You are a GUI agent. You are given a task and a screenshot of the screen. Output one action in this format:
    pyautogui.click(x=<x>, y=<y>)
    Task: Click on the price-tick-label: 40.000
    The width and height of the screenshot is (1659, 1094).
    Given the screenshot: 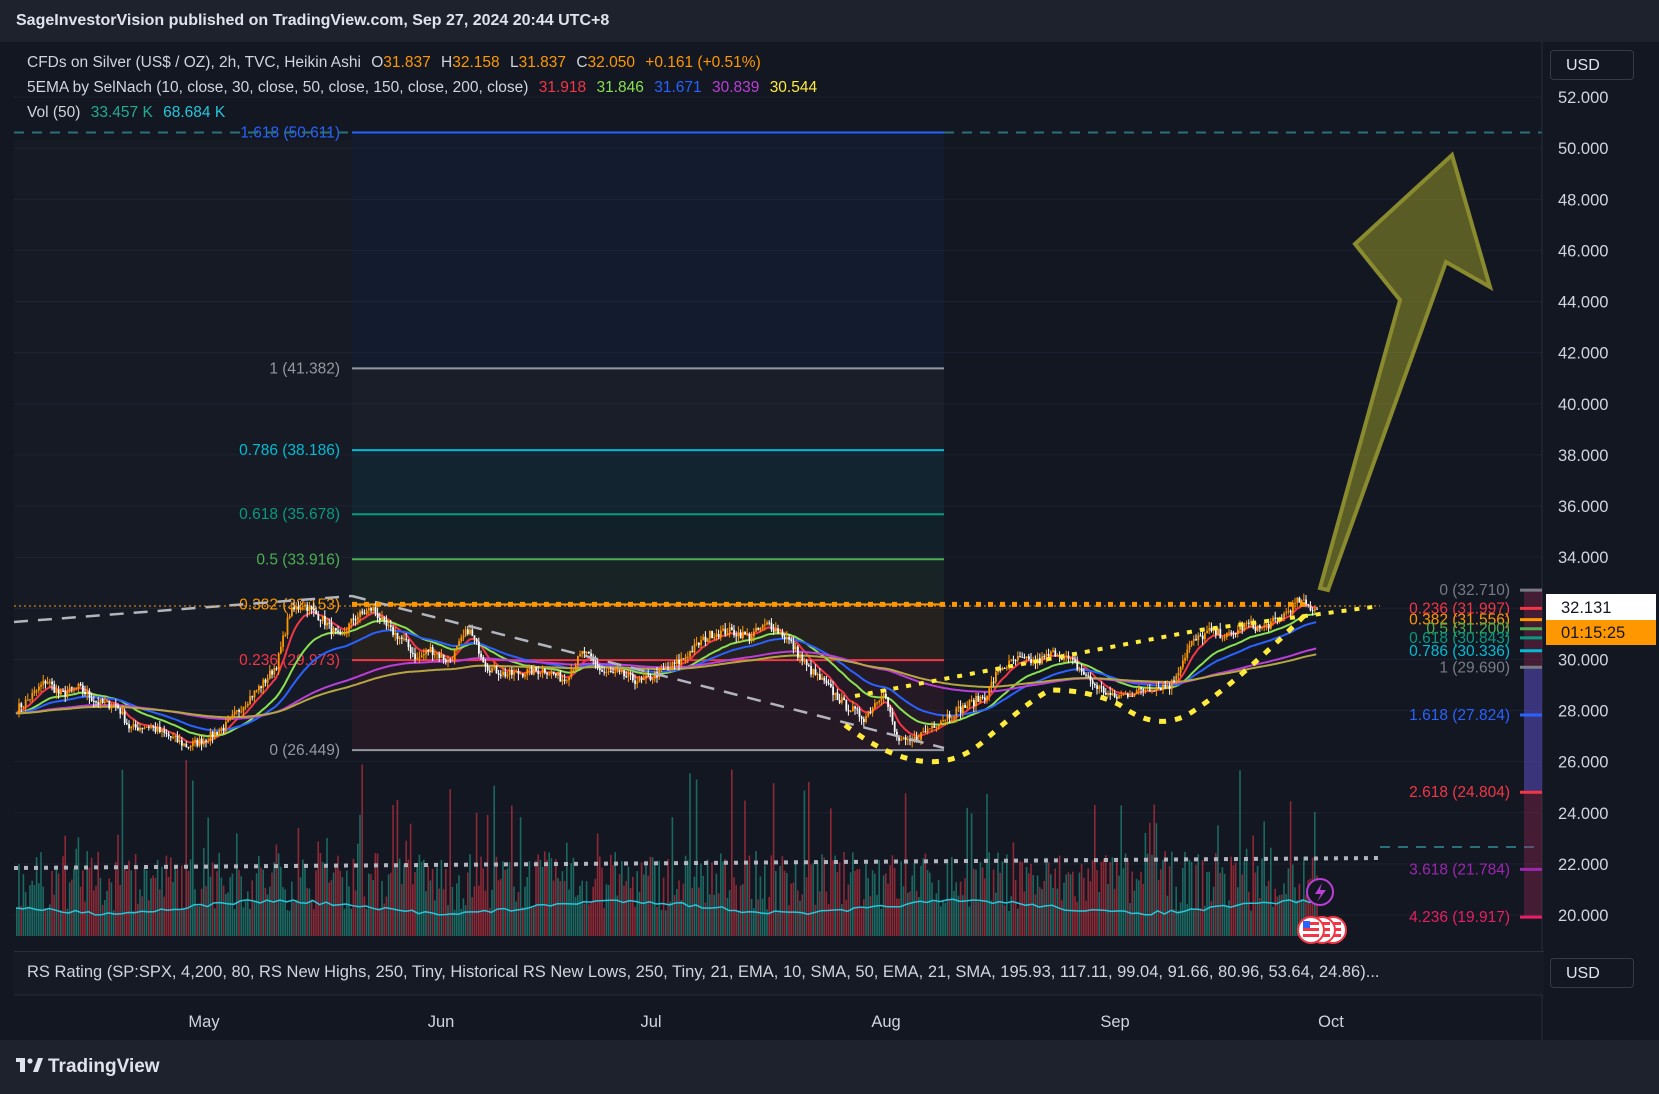 What is the action you would take?
    pyautogui.click(x=1583, y=405)
    